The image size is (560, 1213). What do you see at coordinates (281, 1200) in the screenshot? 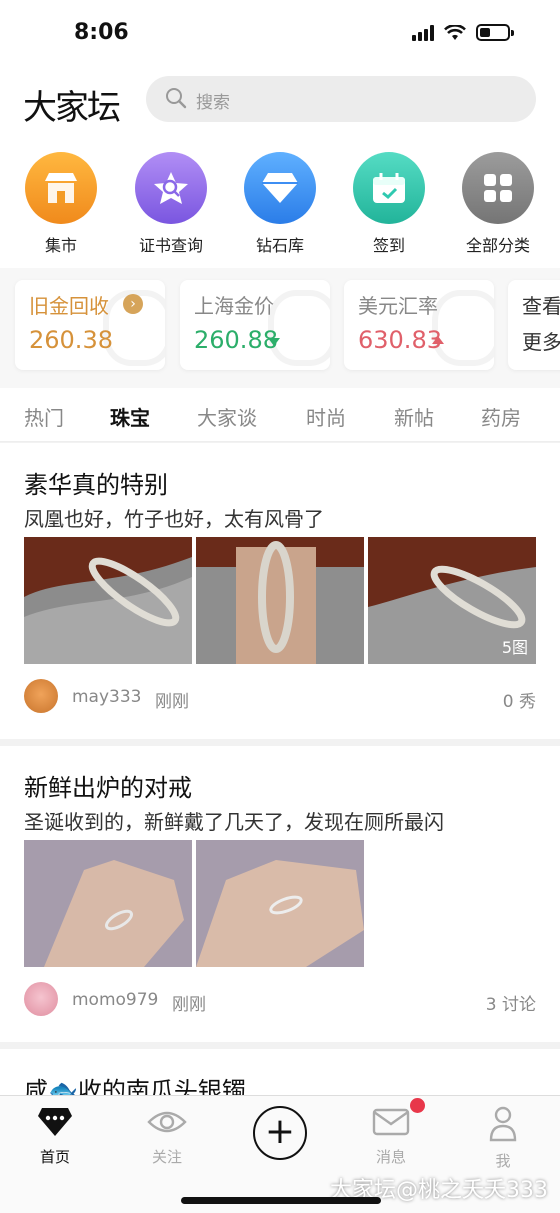
I see `home-indicator` at bounding box center [281, 1200].